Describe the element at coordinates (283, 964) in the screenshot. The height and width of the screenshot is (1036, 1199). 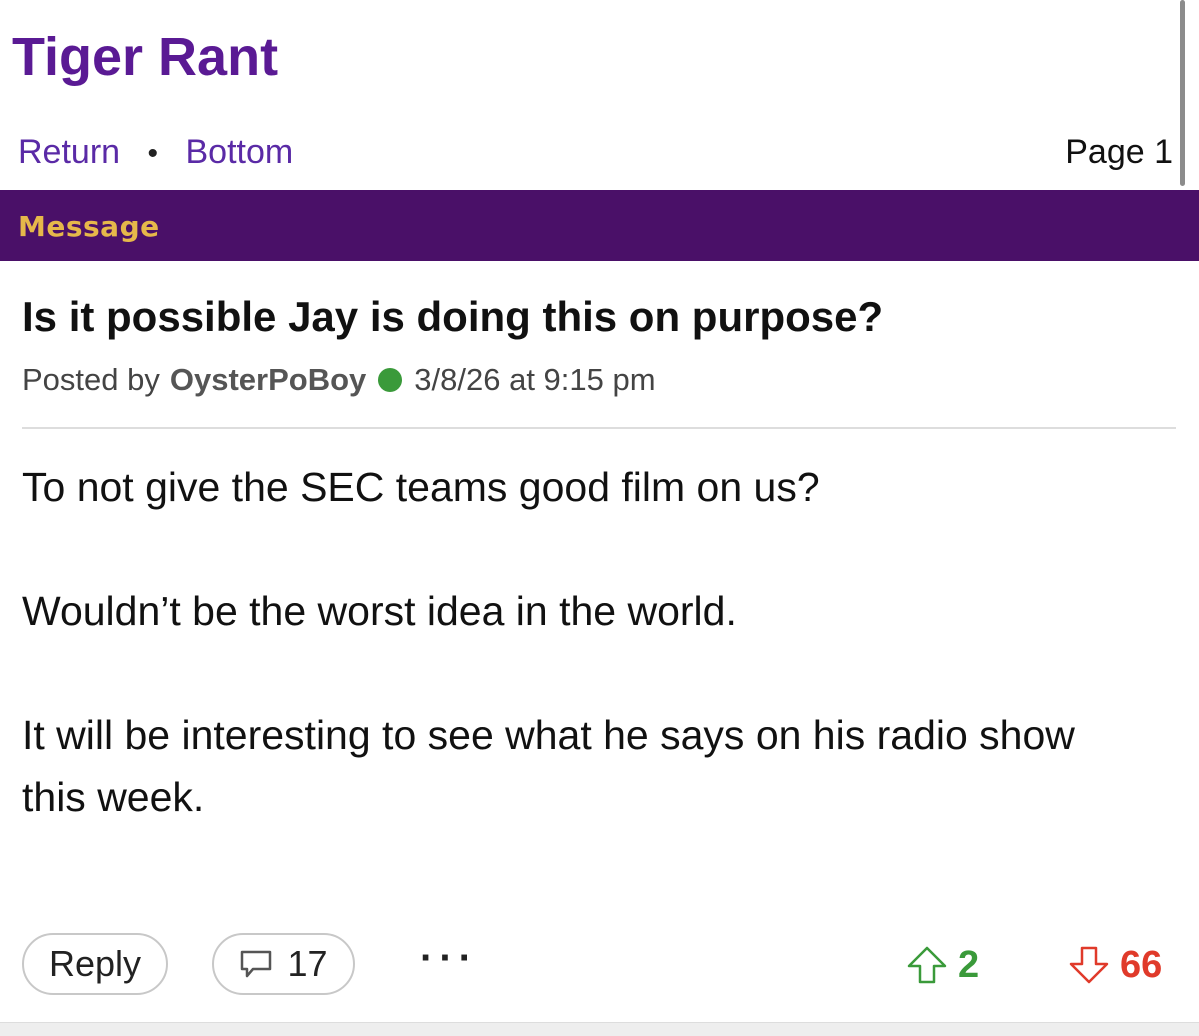
I see `comments-button: 17` at that location.